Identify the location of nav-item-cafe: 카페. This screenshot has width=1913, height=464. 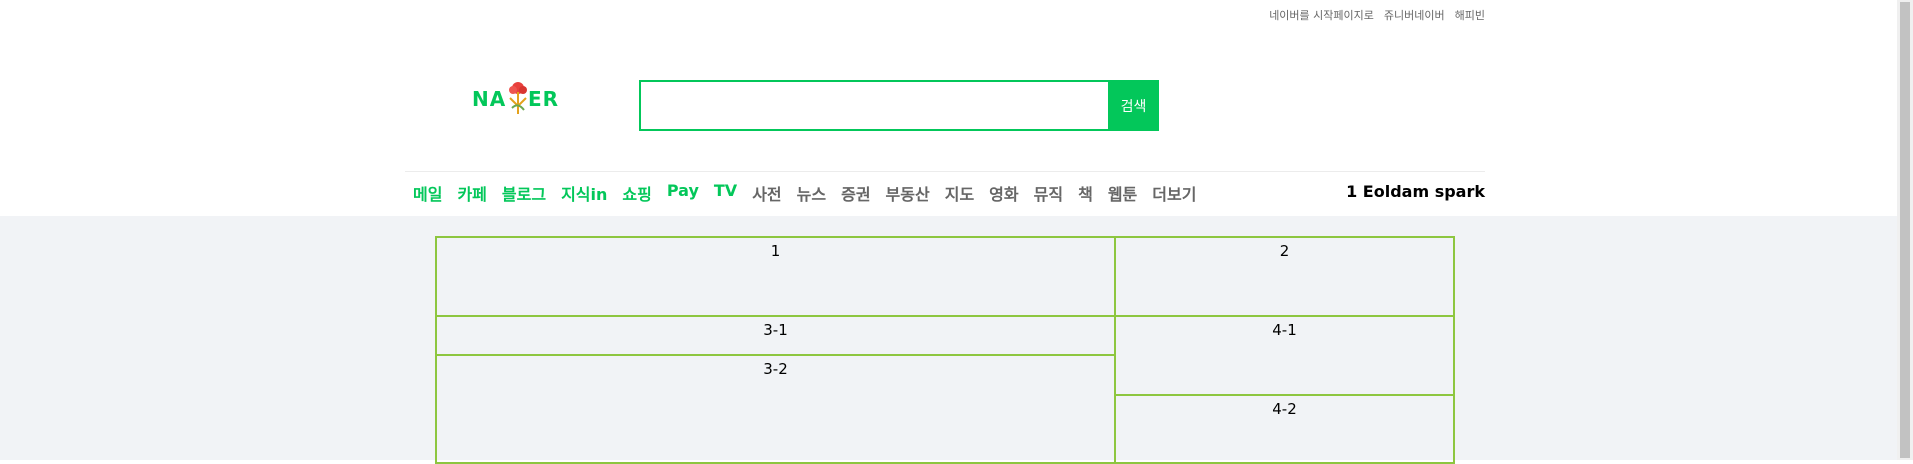
(471, 193).